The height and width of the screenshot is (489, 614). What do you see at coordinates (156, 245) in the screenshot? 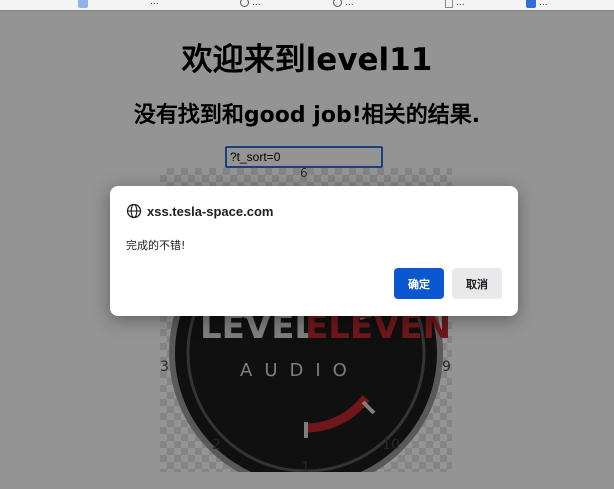
I see `dialog-message: 完成的不错!` at bounding box center [156, 245].